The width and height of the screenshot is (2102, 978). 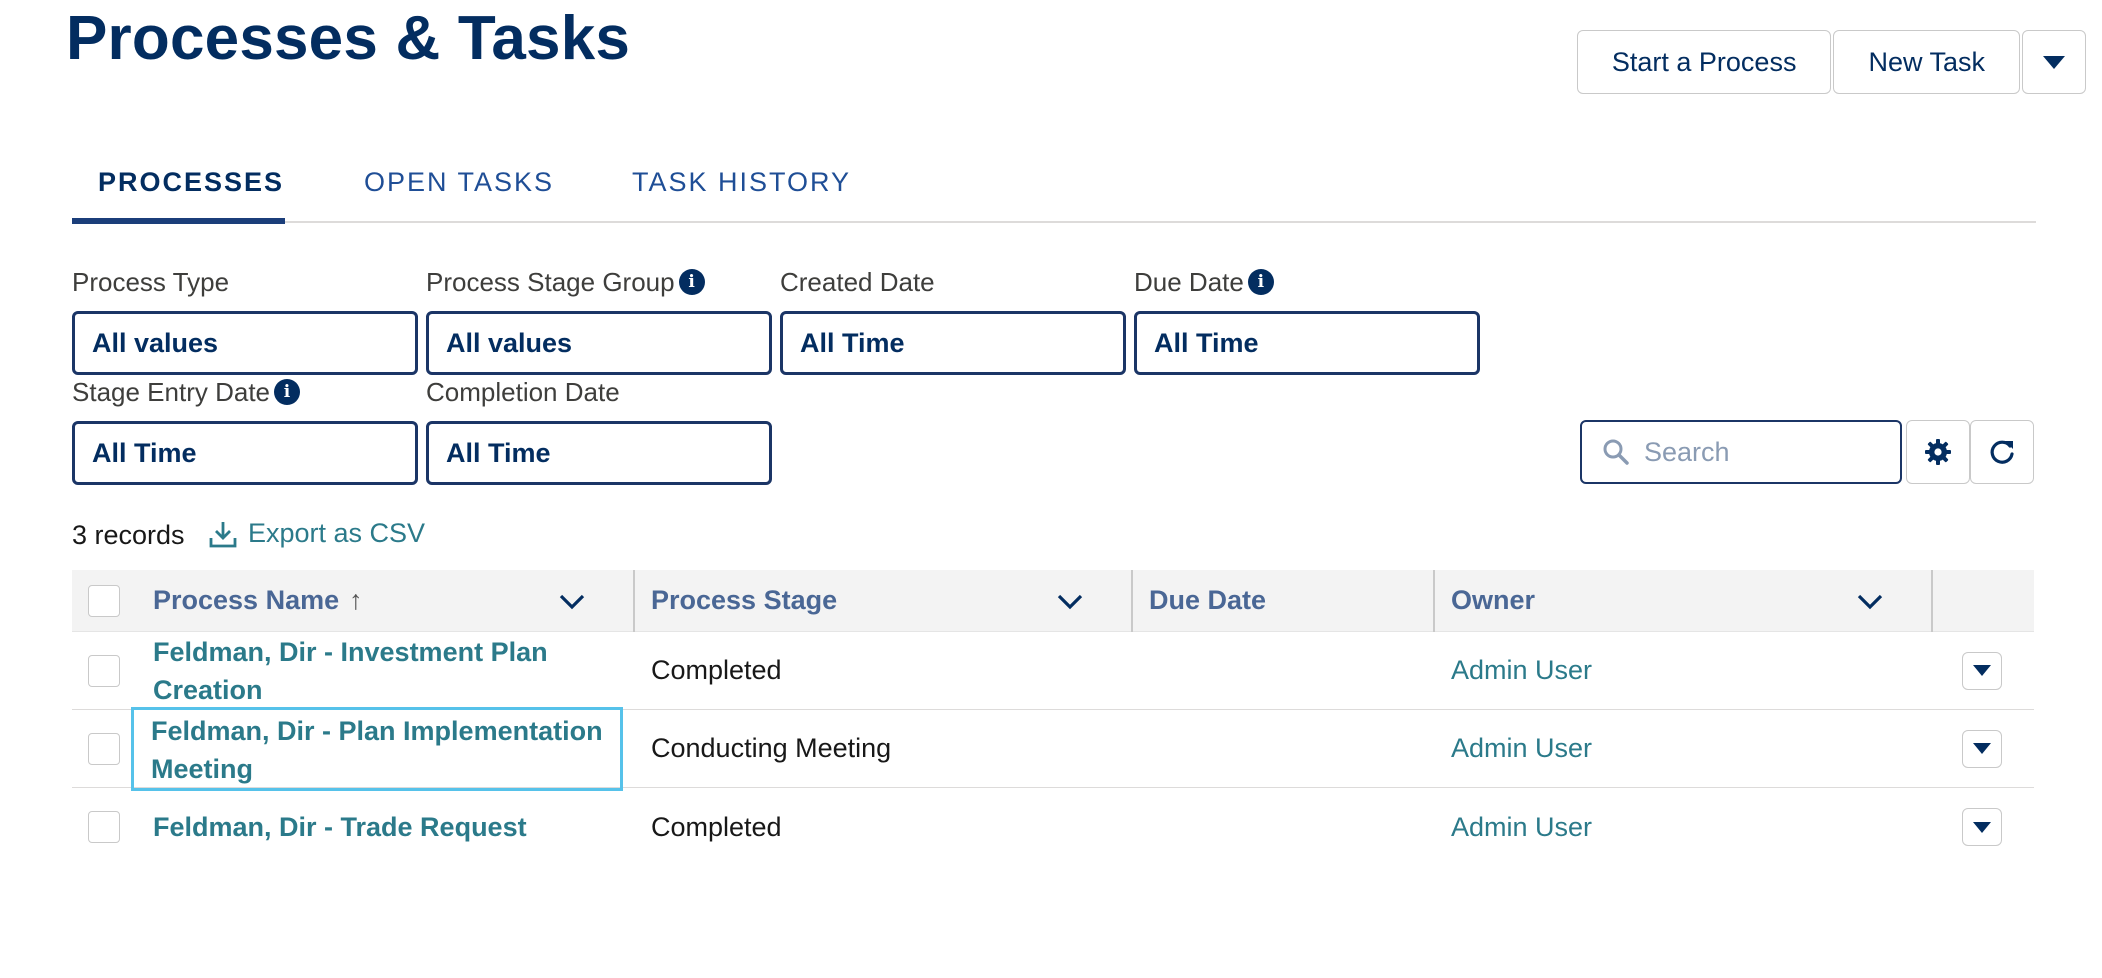 What do you see at coordinates (741, 182) in the screenshot?
I see `tab-task-history: TASK HISTORY` at bounding box center [741, 182].